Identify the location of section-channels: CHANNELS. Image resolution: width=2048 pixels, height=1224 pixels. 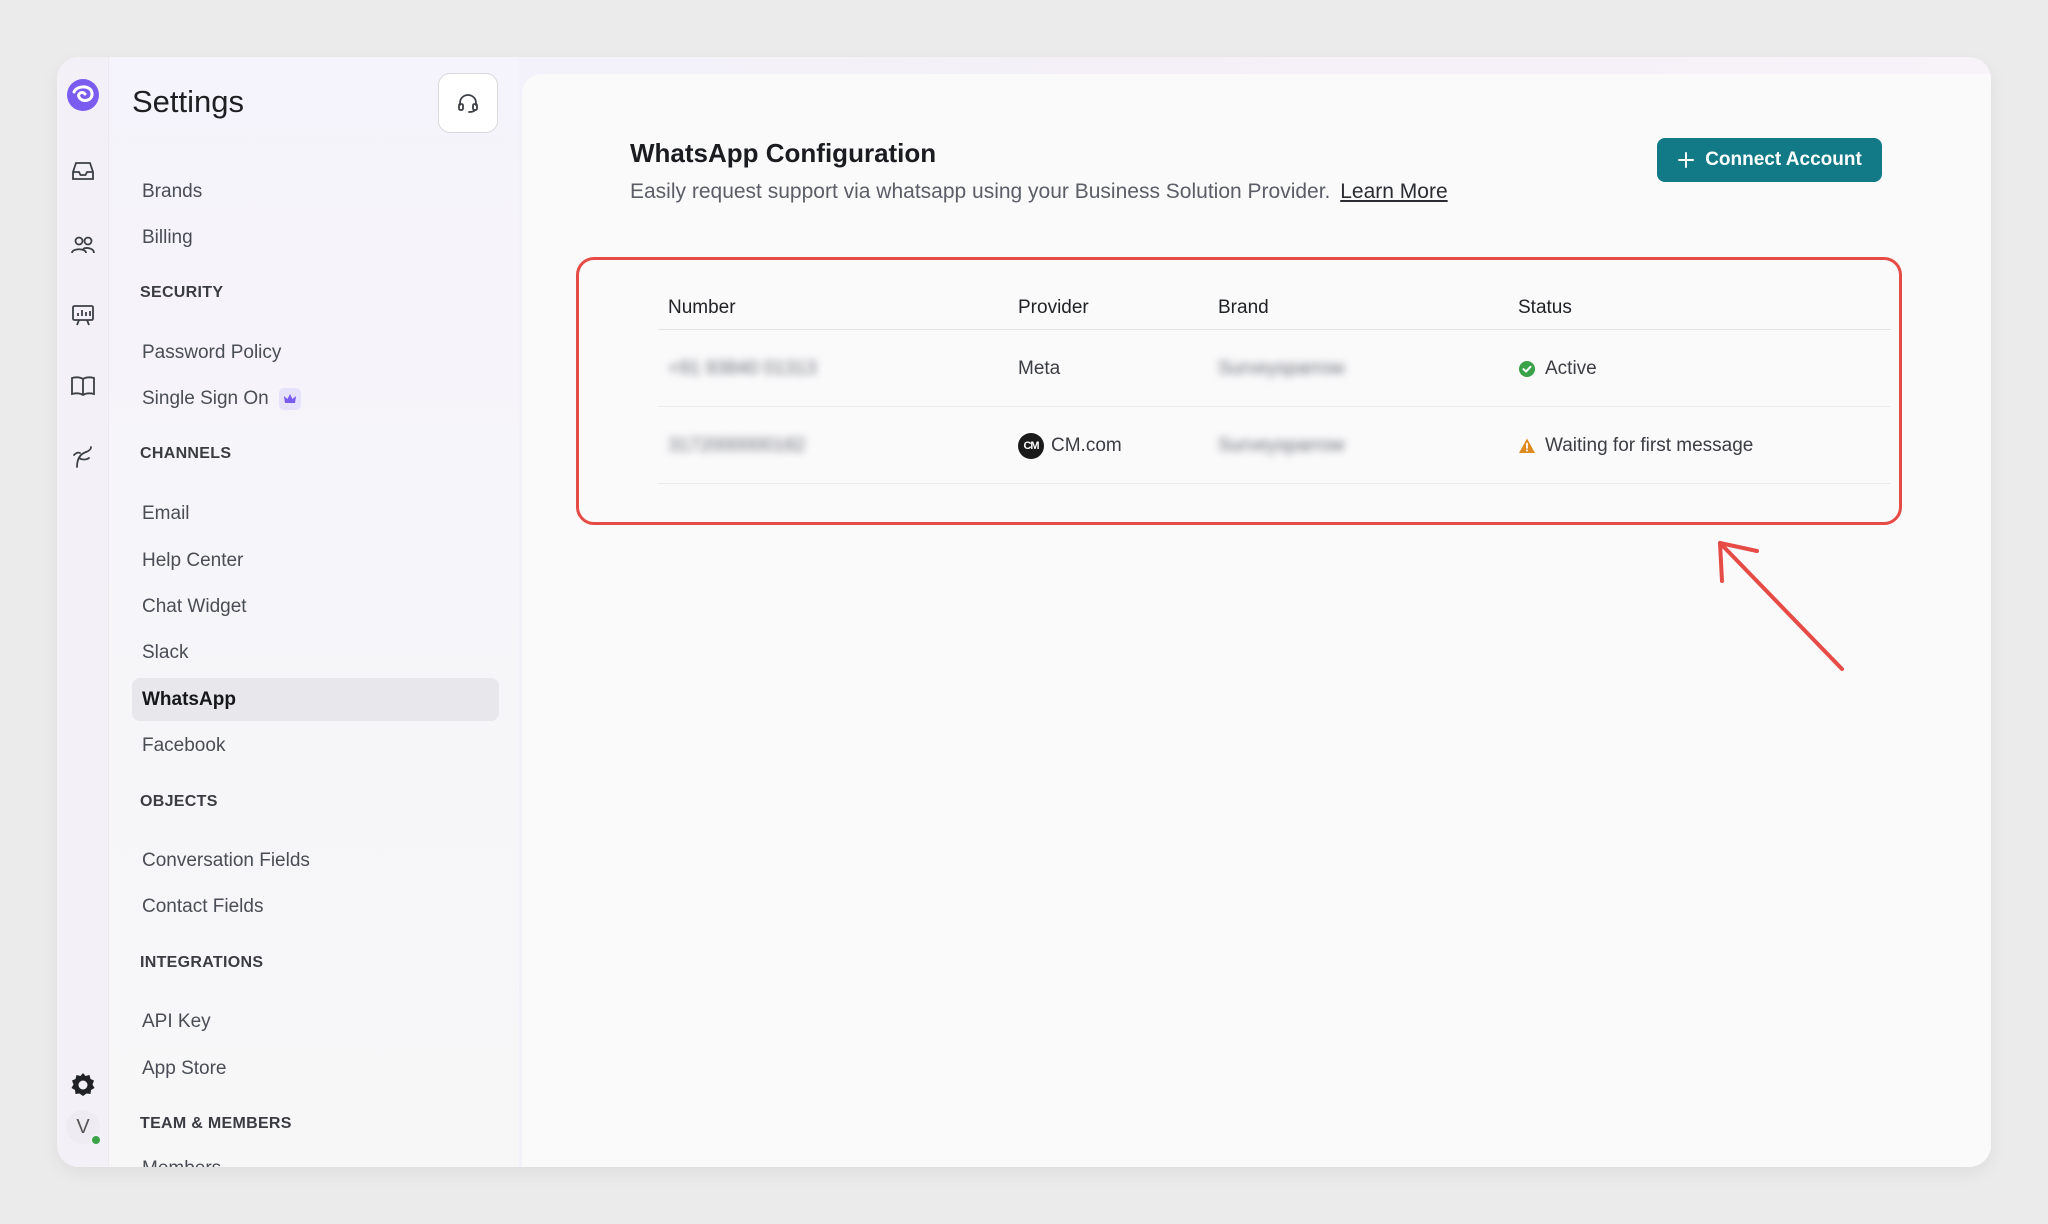
(186, 453).